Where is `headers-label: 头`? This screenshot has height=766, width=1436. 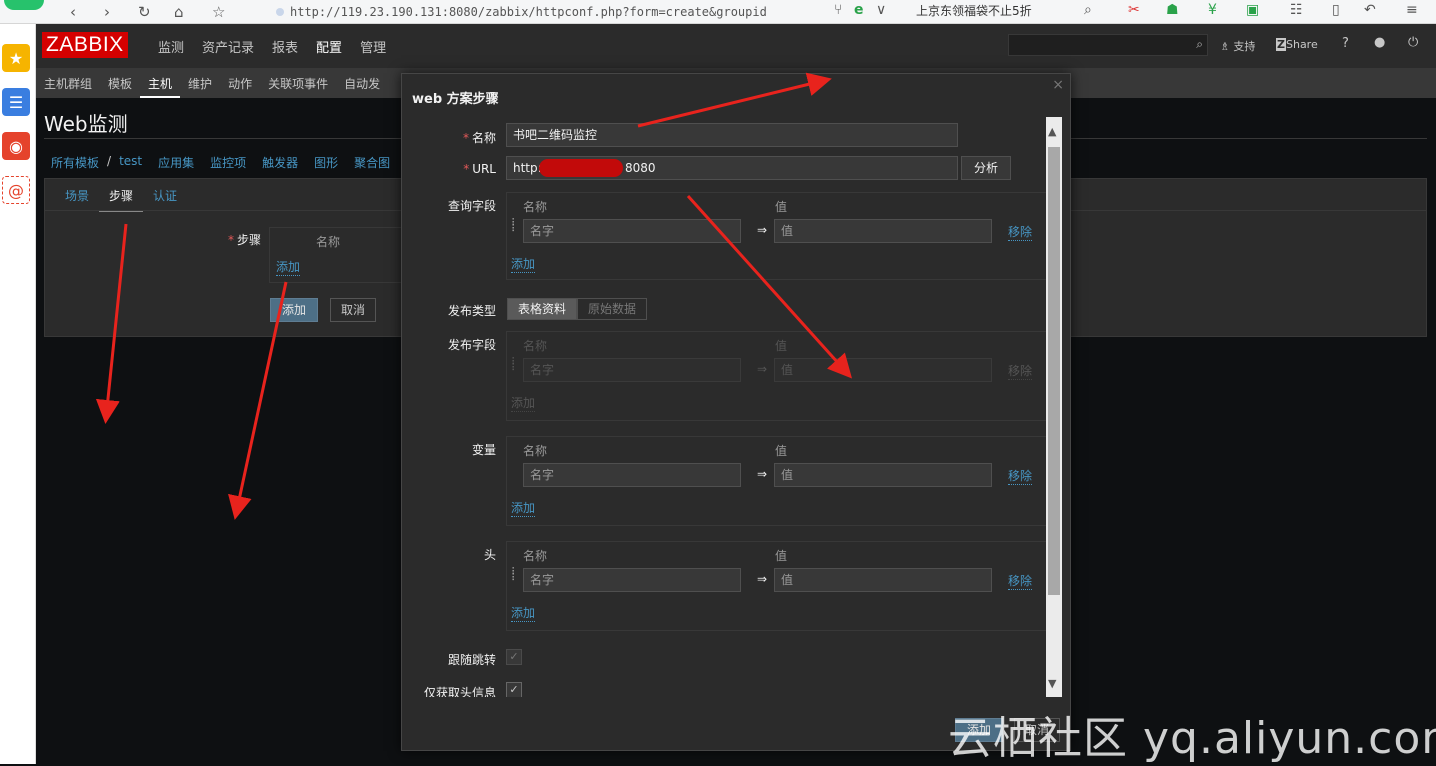 headers-label: 头 is located at coordinates (489, 555).